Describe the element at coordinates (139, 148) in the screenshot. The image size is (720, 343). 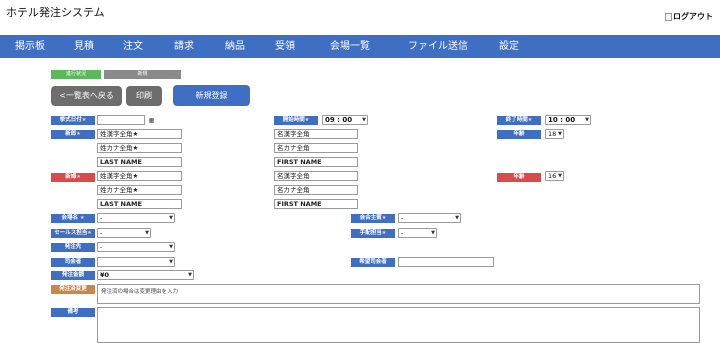
I see `groom-sei-kana-input: 姓カナ全角★` at that location.